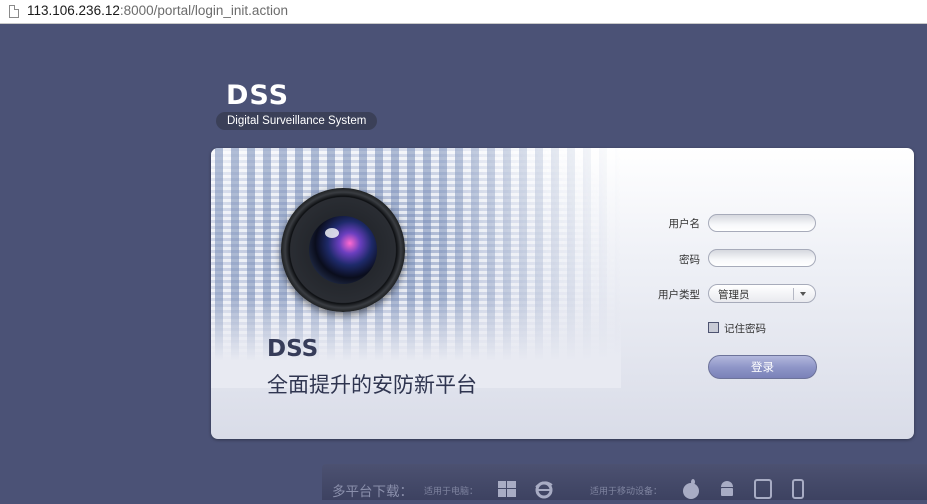  I want to click on user-type-label: 用户类型, so click(679, 295).